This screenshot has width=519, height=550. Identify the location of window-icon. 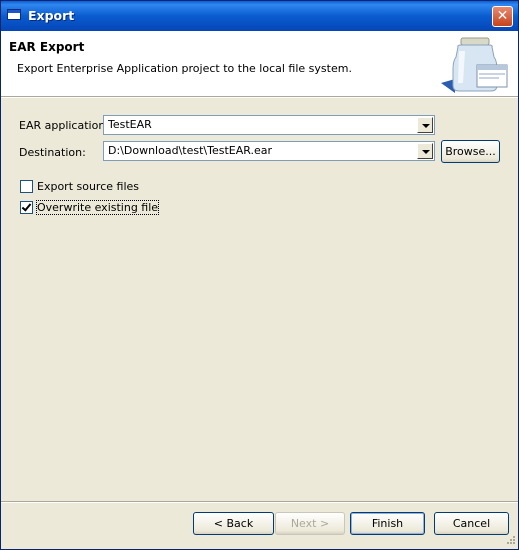
(14, 14).